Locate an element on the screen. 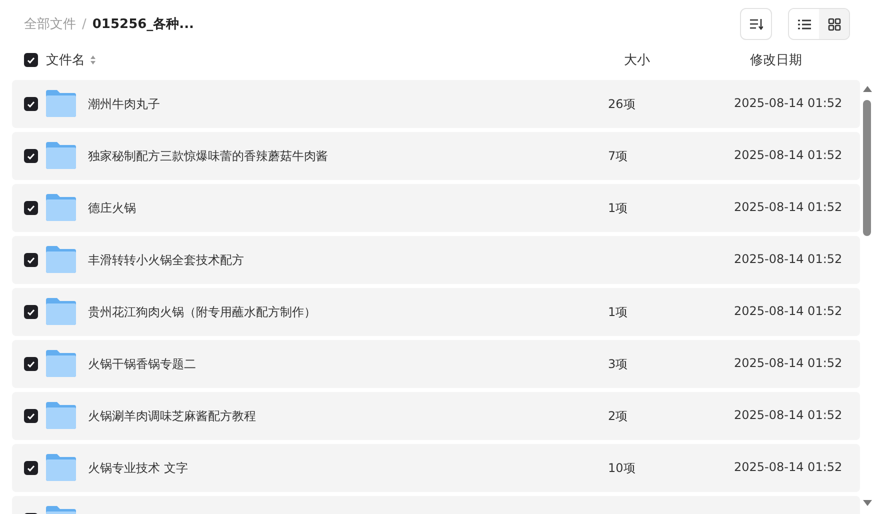  folder-name: 潮州牛肉丸子 is located at coordinates (124, 104).